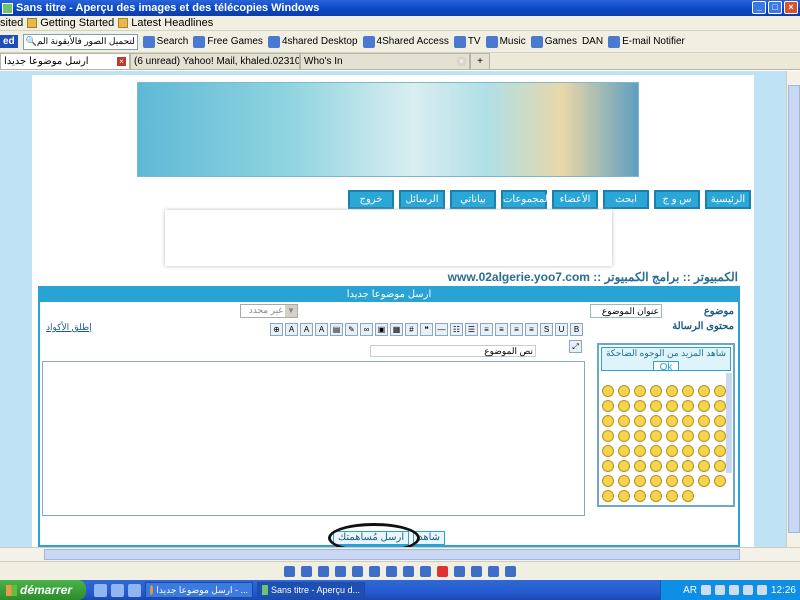 The height and width of the screenshot is (600, 800). I want to click on more-editor-link: إطلق الأكواد, so click(69, 327).